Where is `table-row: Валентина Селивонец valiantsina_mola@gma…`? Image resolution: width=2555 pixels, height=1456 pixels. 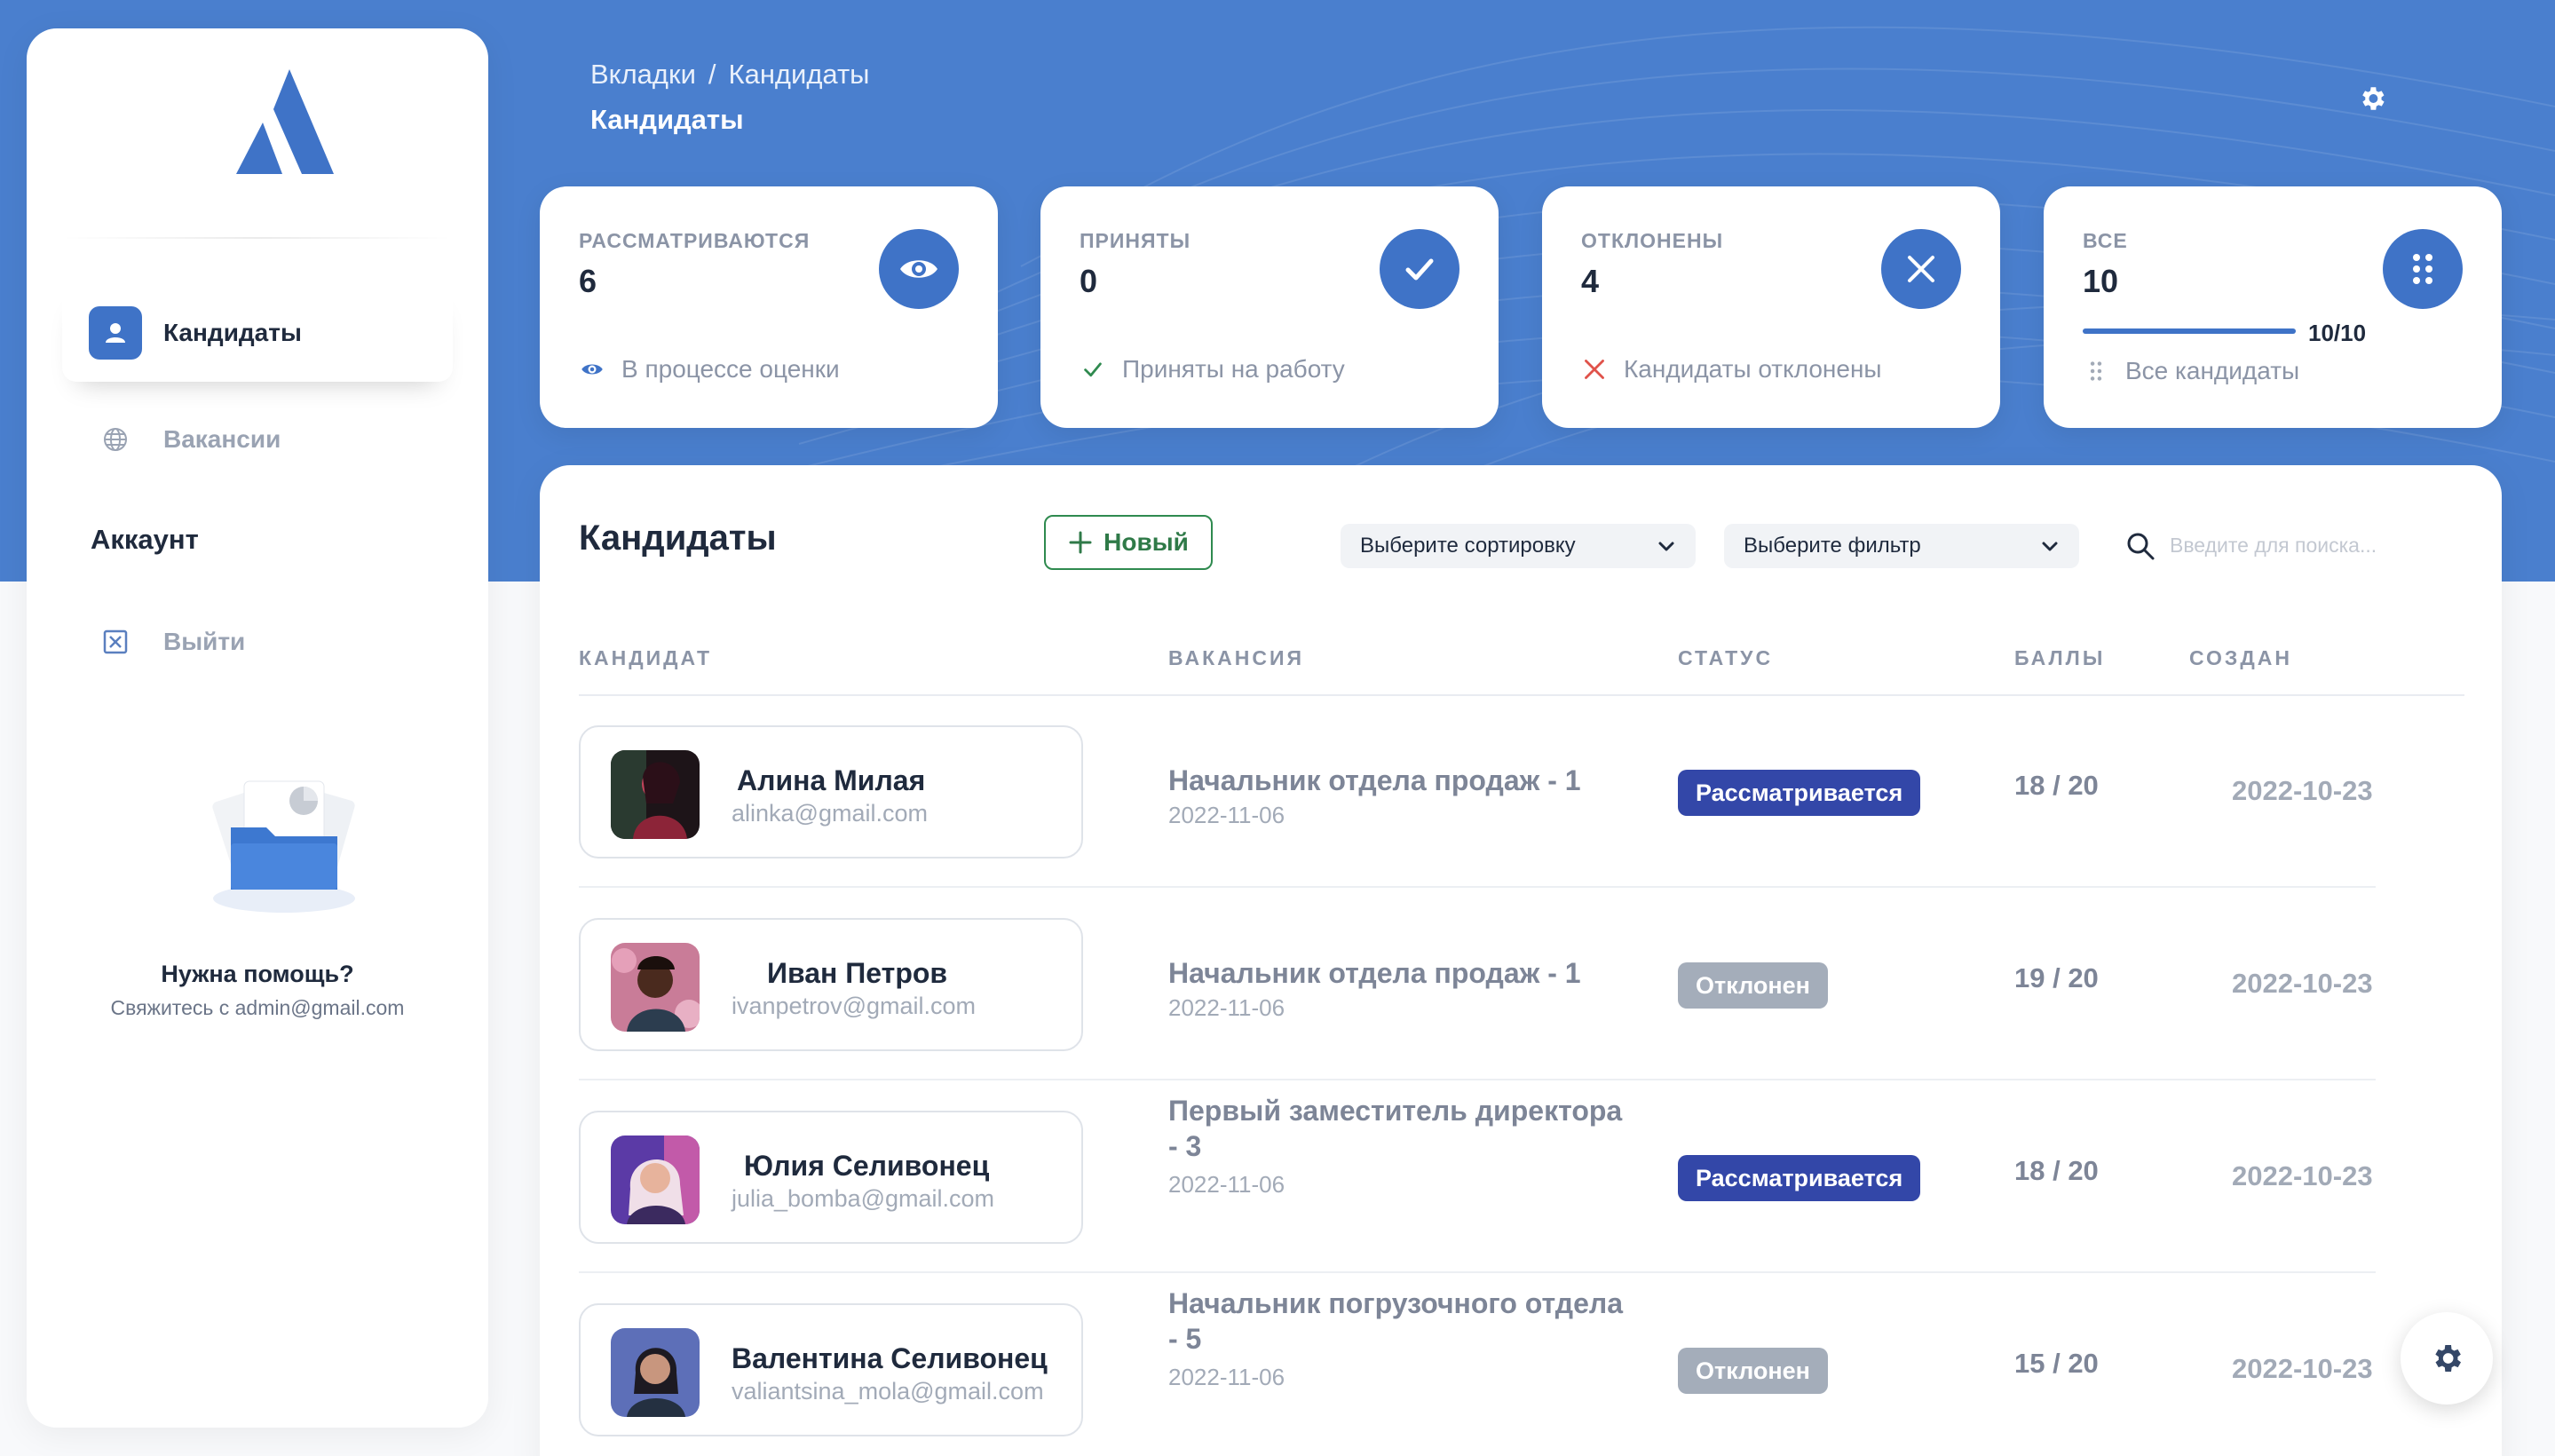
table-row: Валентина Селивонец valiantsina_mola@gma… is located at coordinates (1521, 1364).